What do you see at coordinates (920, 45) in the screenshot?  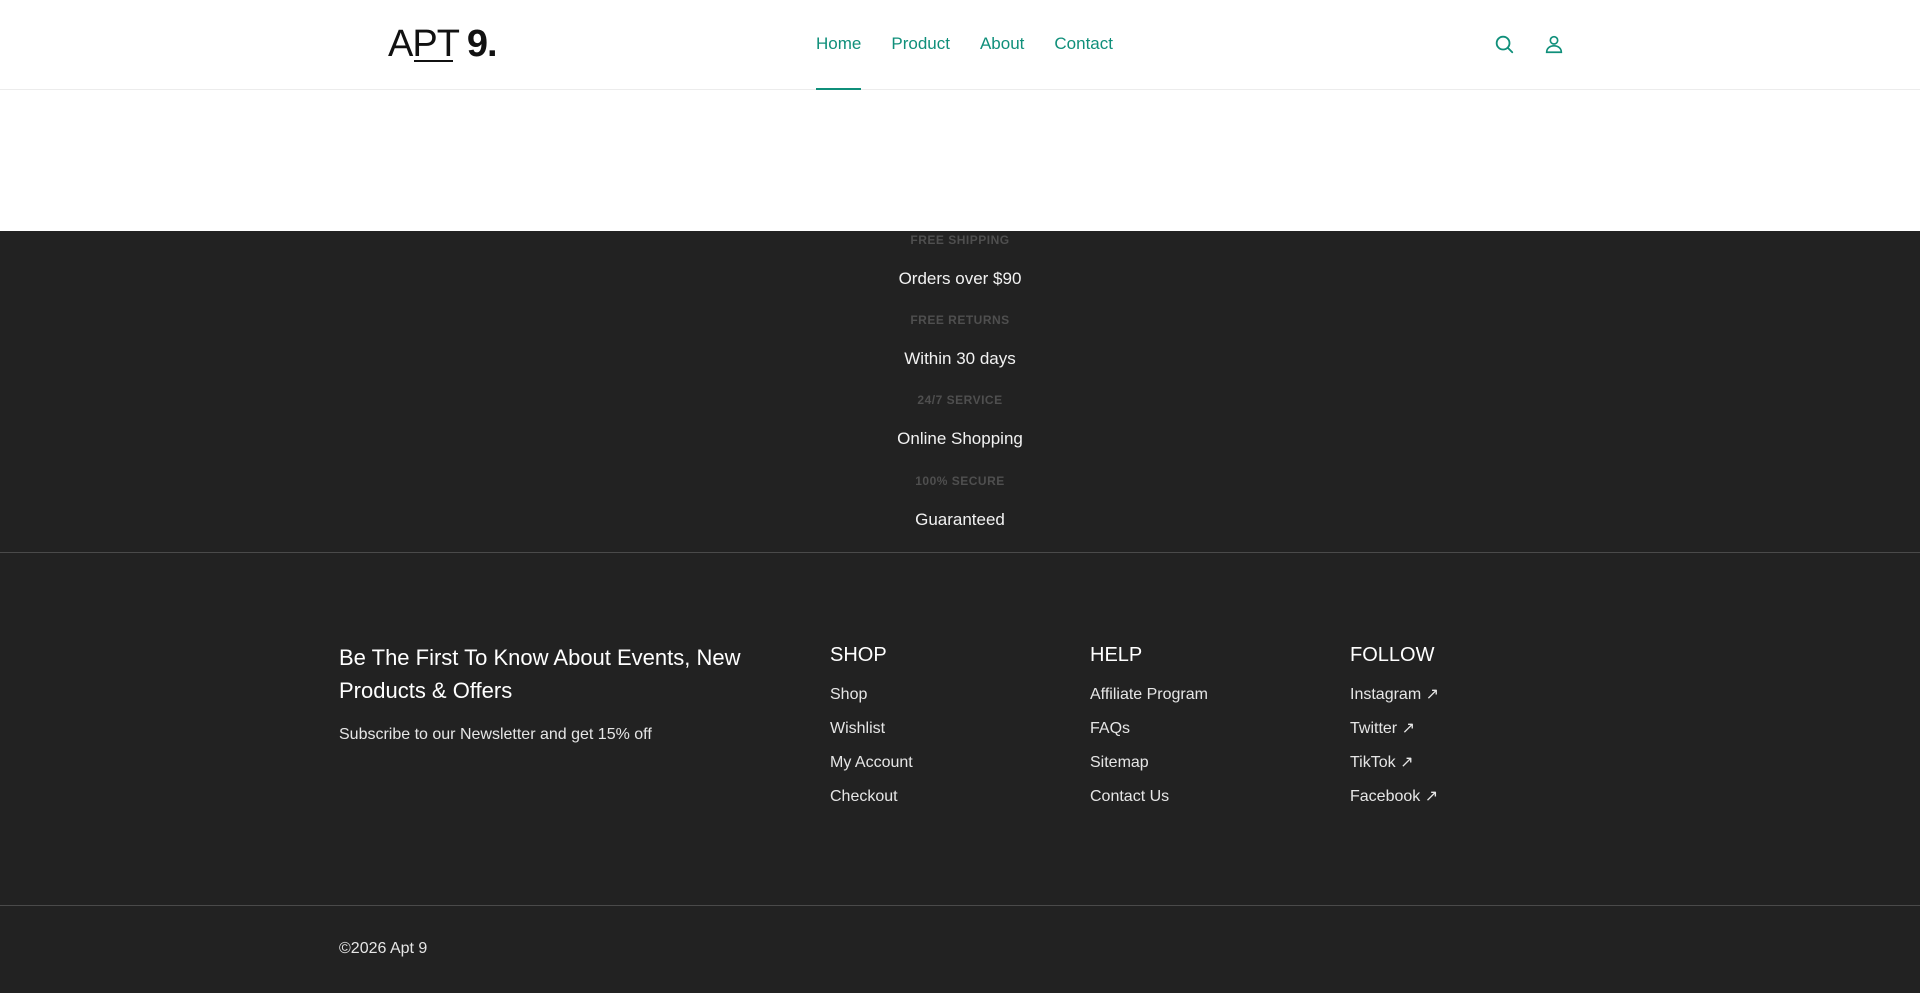 I see `nav-product: Product` at bounding box center [920, 45].